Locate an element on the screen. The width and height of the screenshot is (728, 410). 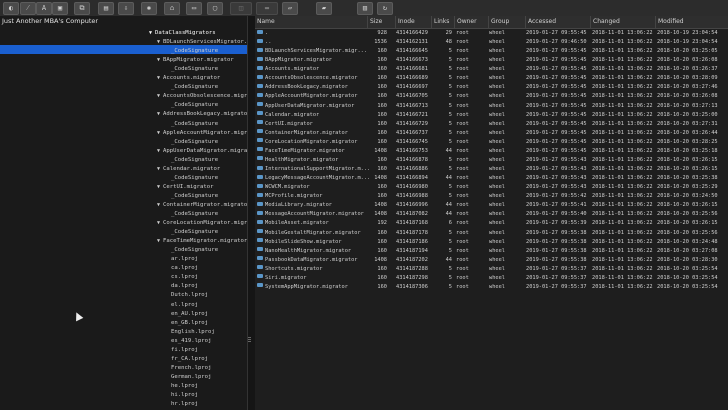
home-icon: ⌂ is located at coordinates (172, 8).